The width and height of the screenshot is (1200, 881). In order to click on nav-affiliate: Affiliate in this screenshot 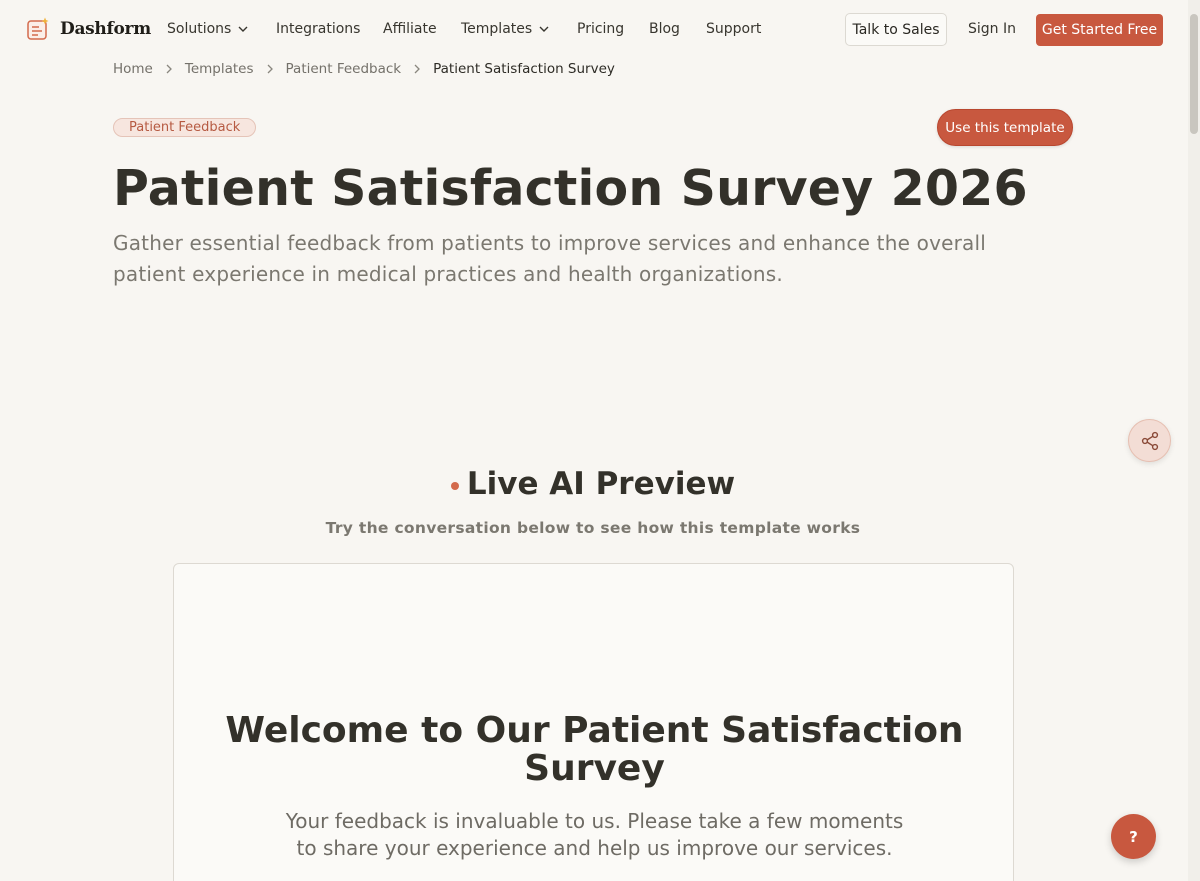, I will do `click(410, 29)`.